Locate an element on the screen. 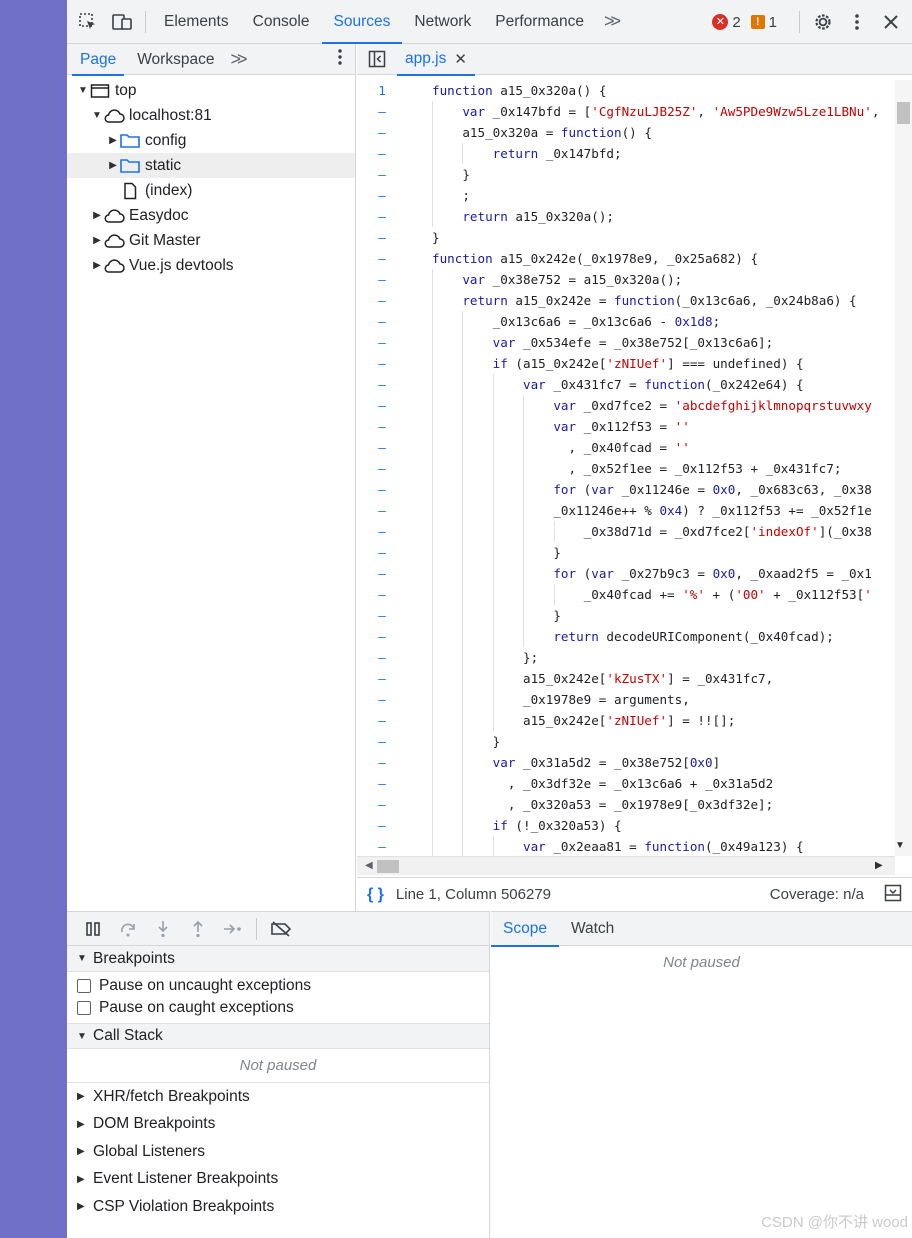 The height and width of the screenshot is (1238, 912). code-line: – var _0x2eaa81 = function(_0x49a123) { is located at coordinates (634, 846).